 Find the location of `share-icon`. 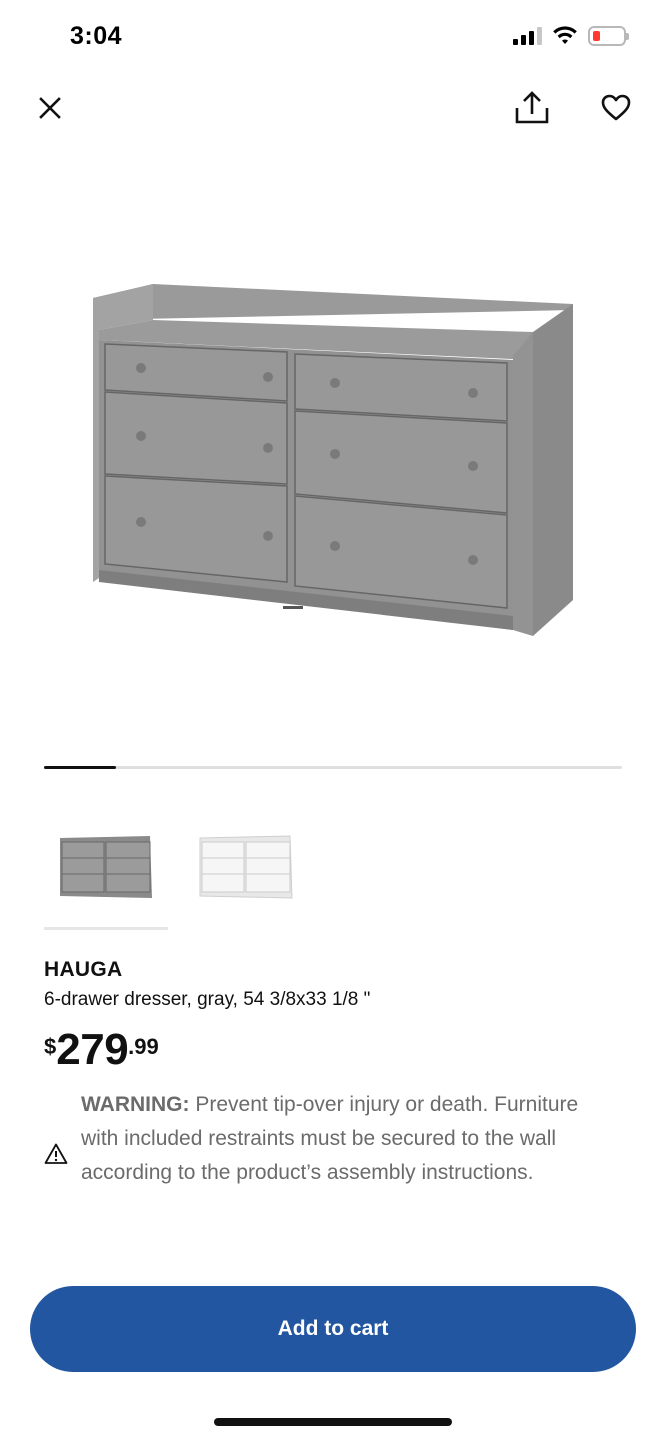

share-icon is located at coordinates (532, 107).